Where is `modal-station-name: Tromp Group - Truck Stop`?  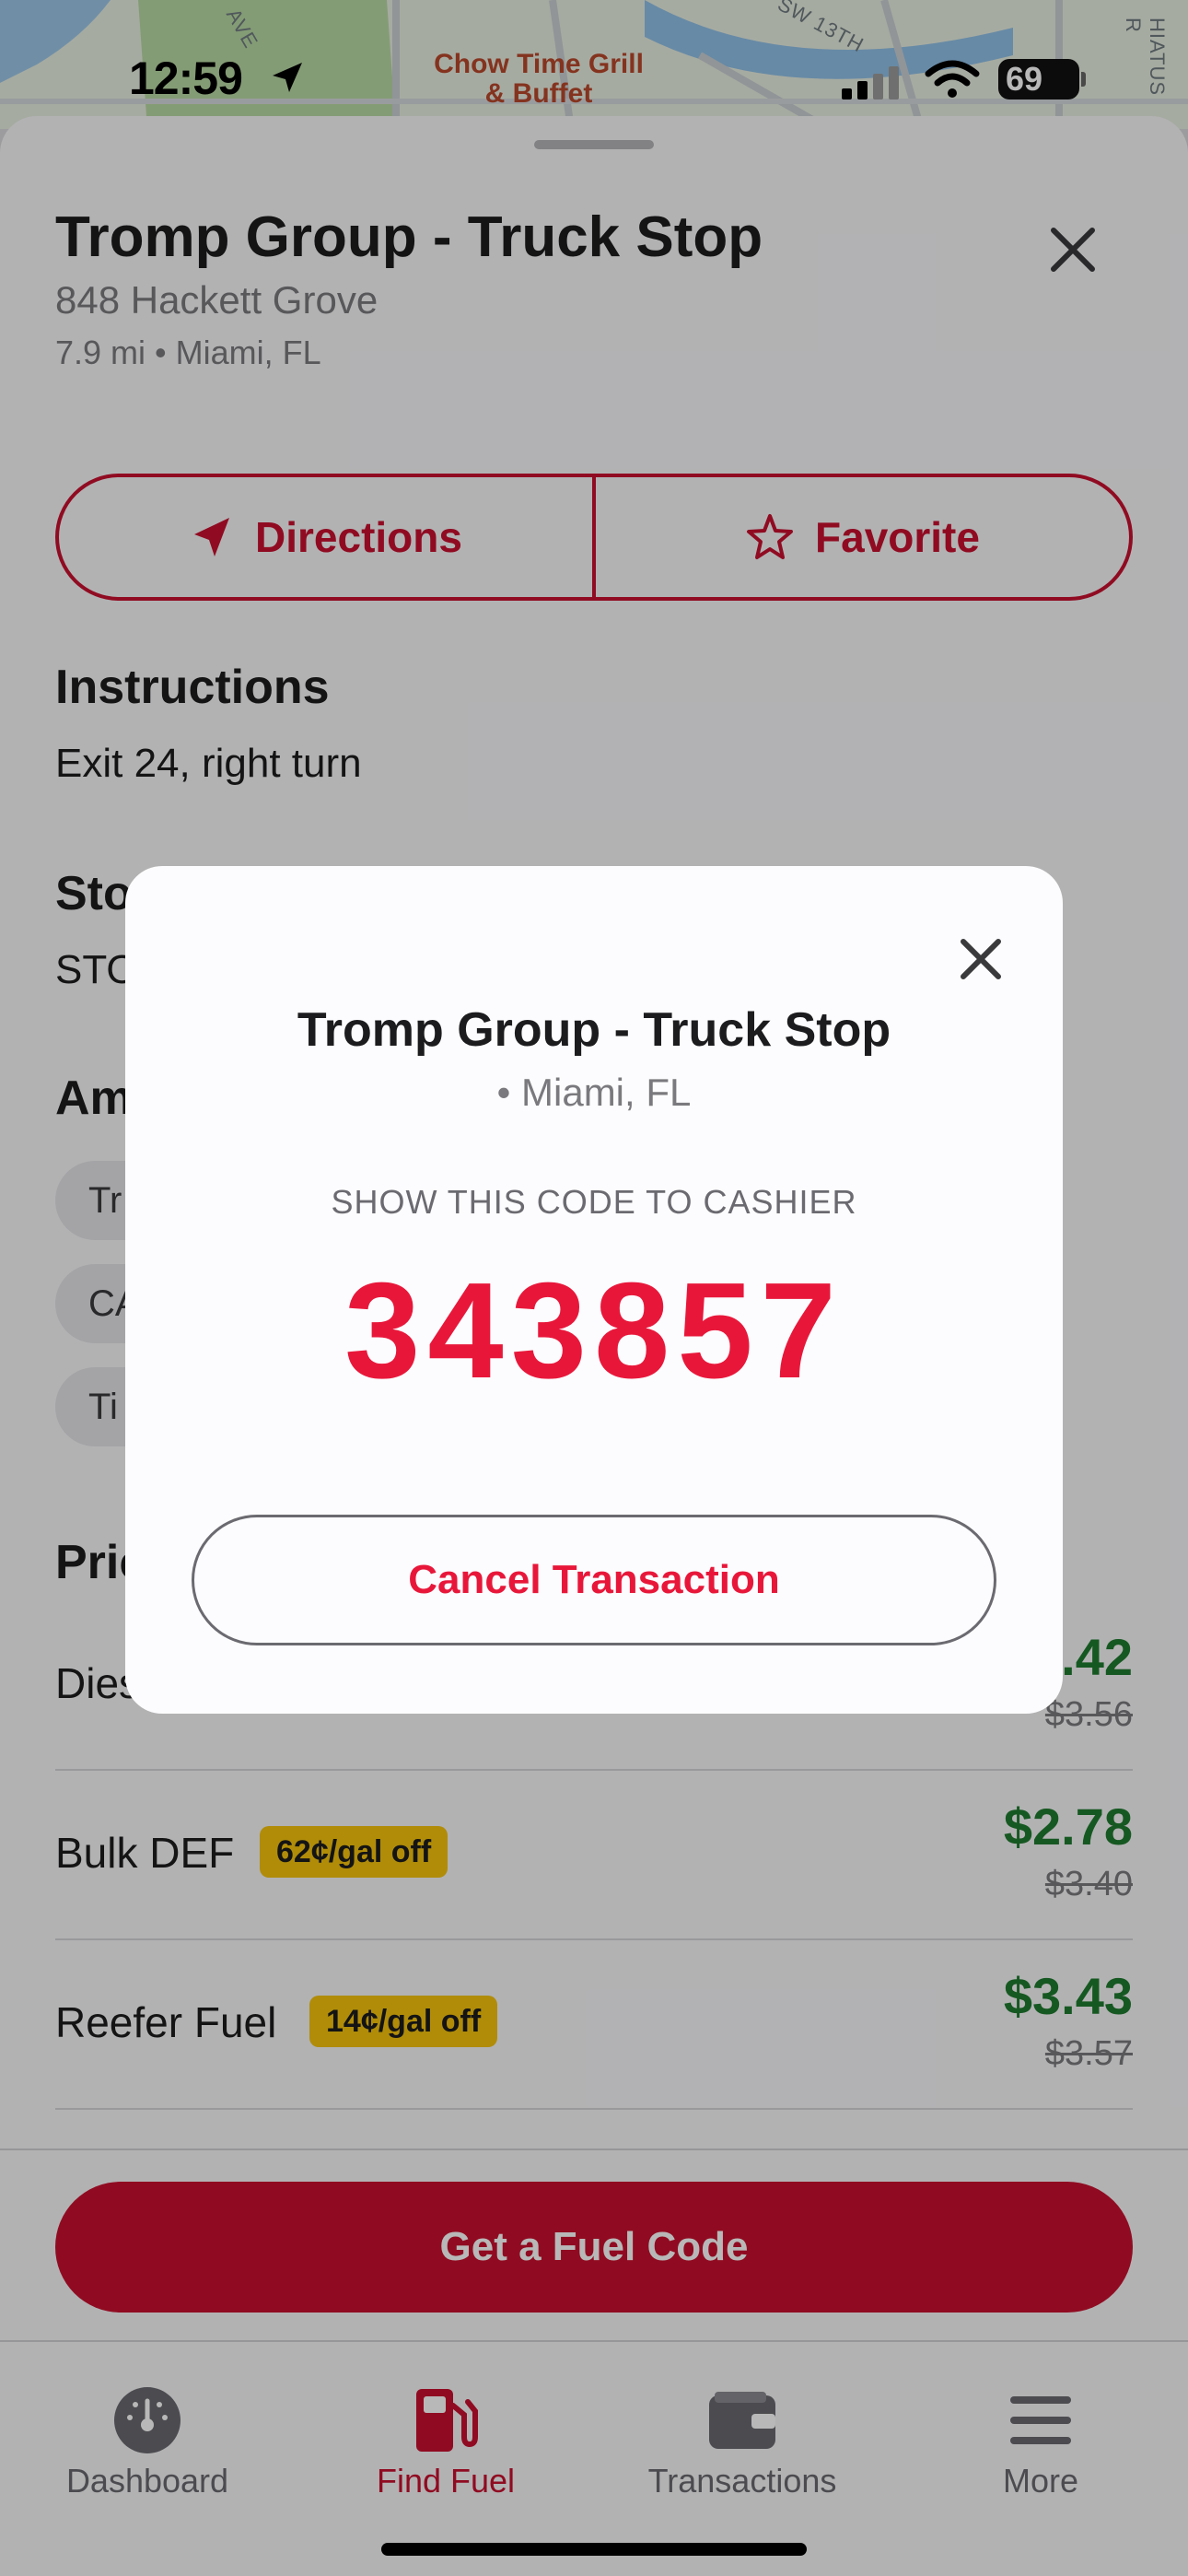
modal-station-name: Tromp Group - Truck Stop is located at coordinates (594, 1030).